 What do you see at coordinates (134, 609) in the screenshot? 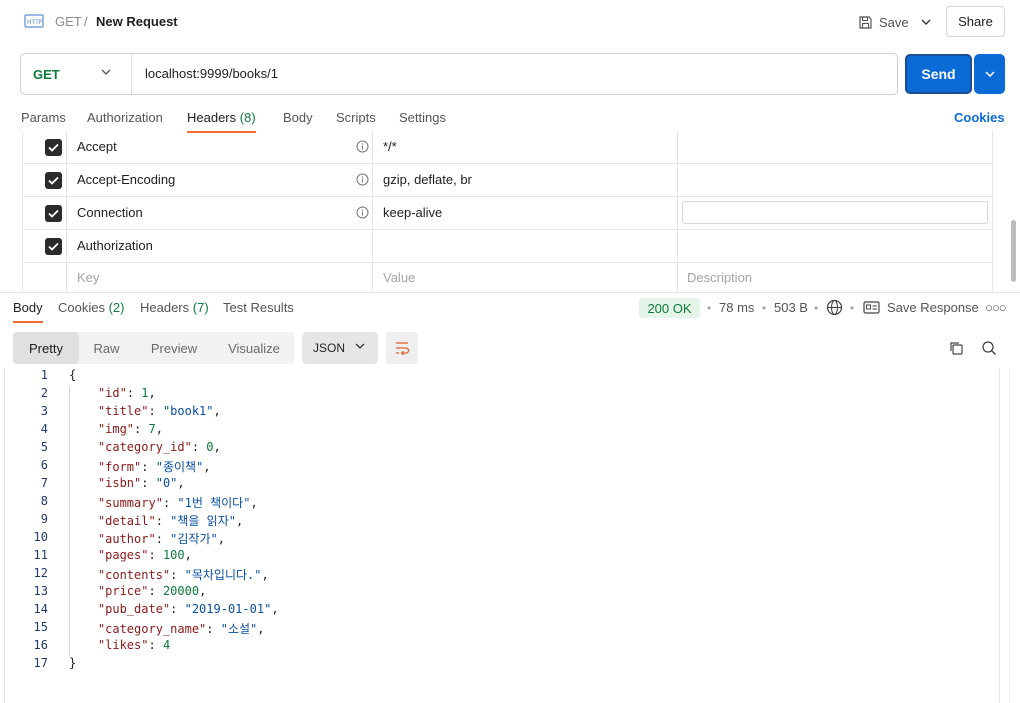
I see `json-key: "pub_date"` at bounding box center [134, 609].